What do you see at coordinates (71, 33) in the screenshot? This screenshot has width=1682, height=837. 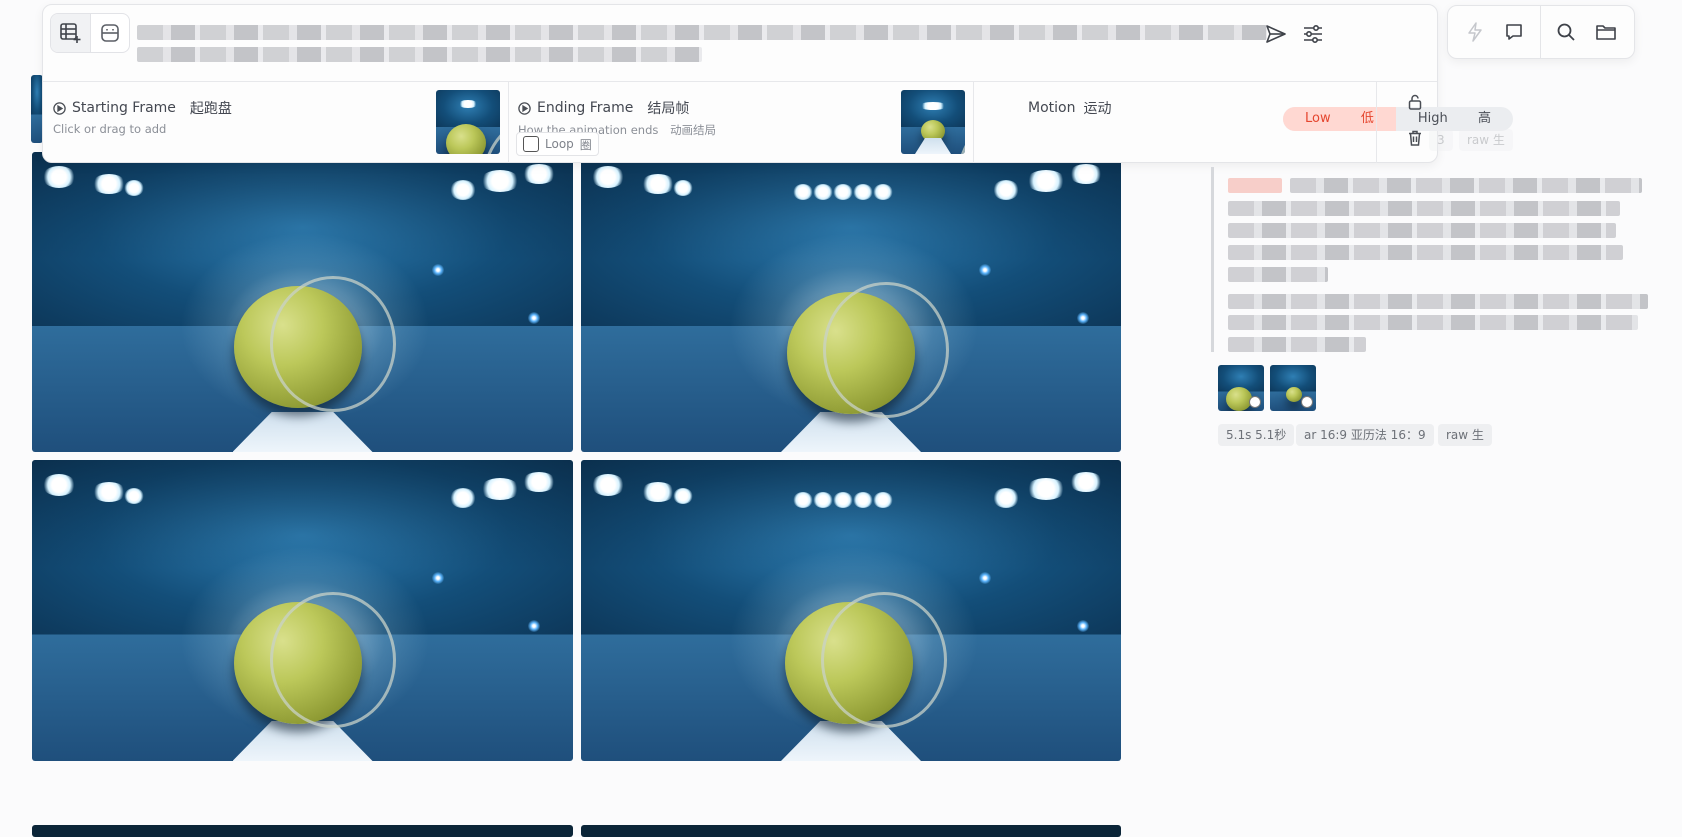 I see `image-add-icon` at bounding box center [71, 33].